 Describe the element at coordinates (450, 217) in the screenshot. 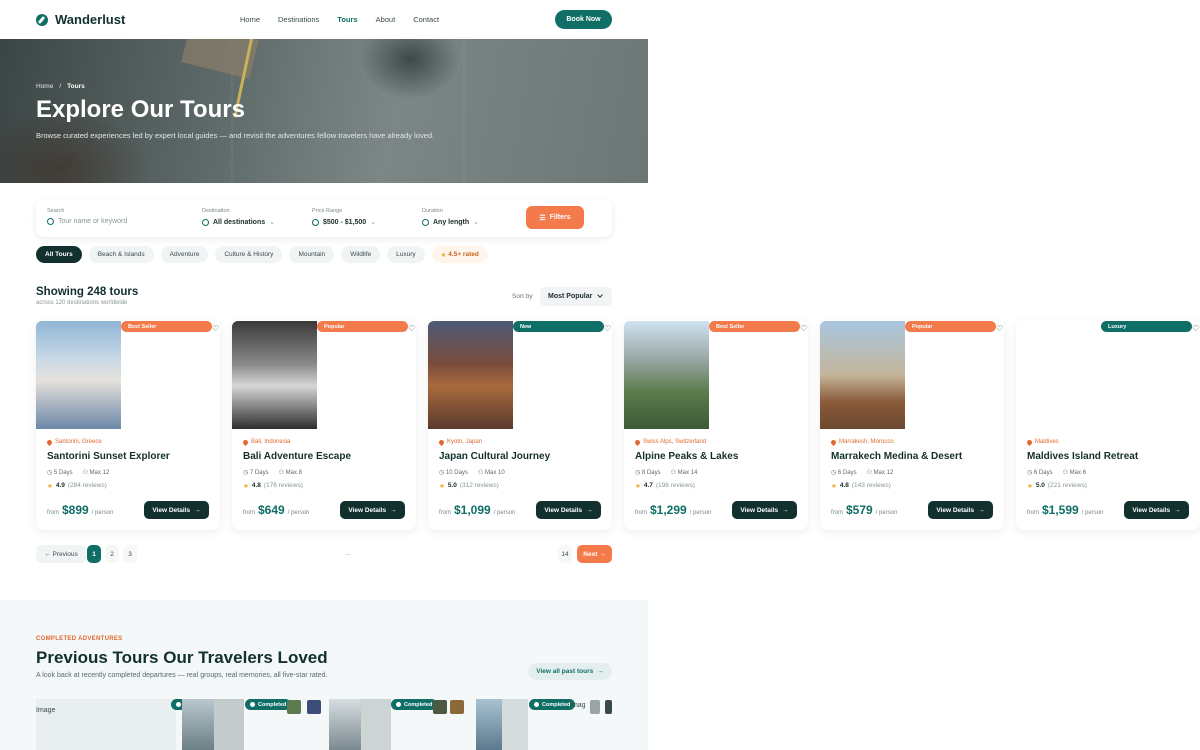

I see `duration-field: Duration Any length ⌄` at that location.